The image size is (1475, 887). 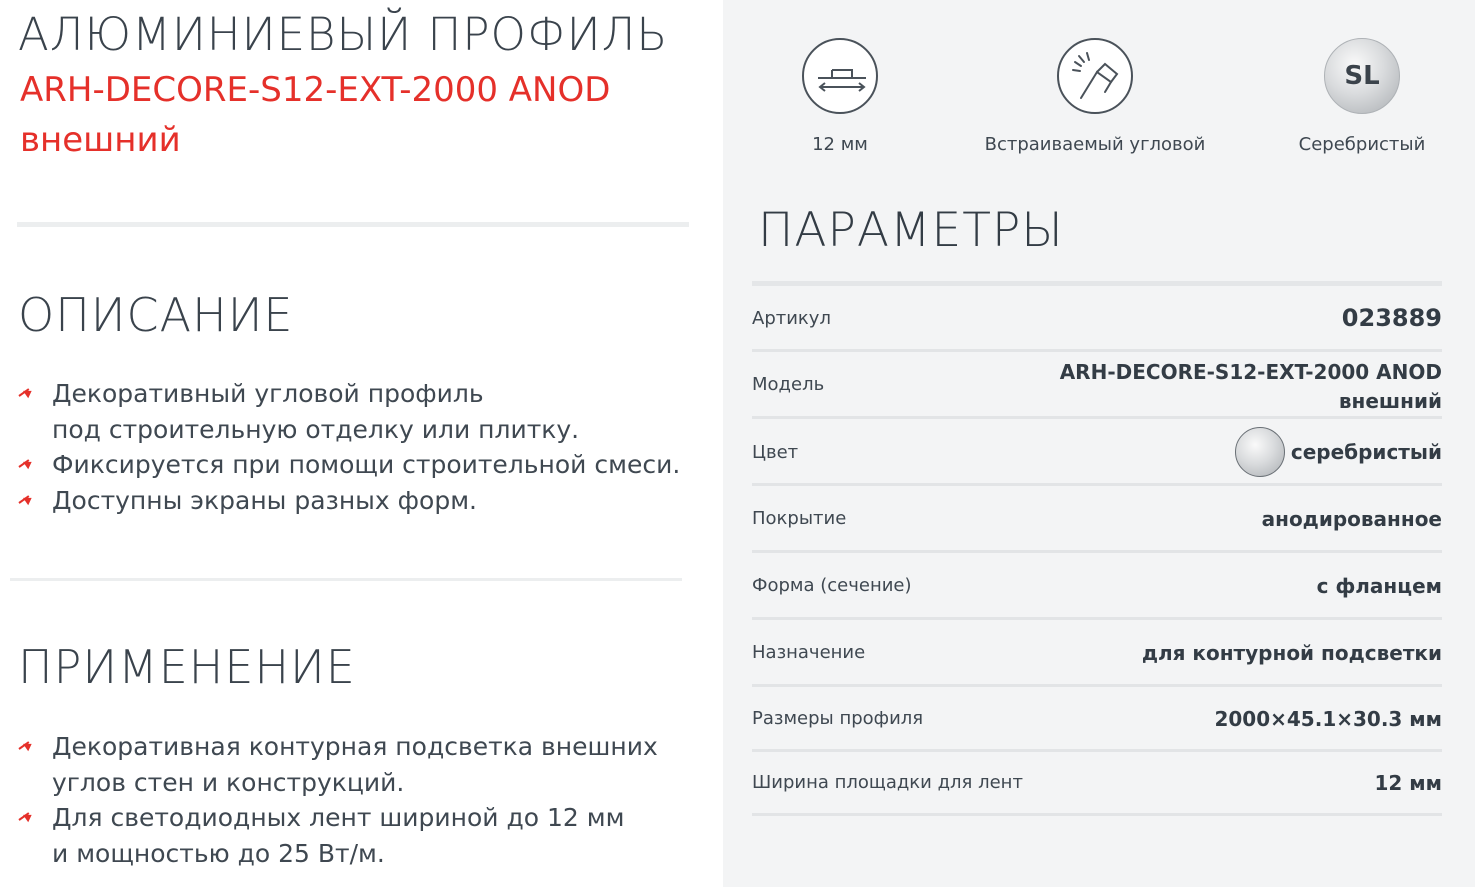 I want to click on param-key: Назначение, so click(x=809, y=652).